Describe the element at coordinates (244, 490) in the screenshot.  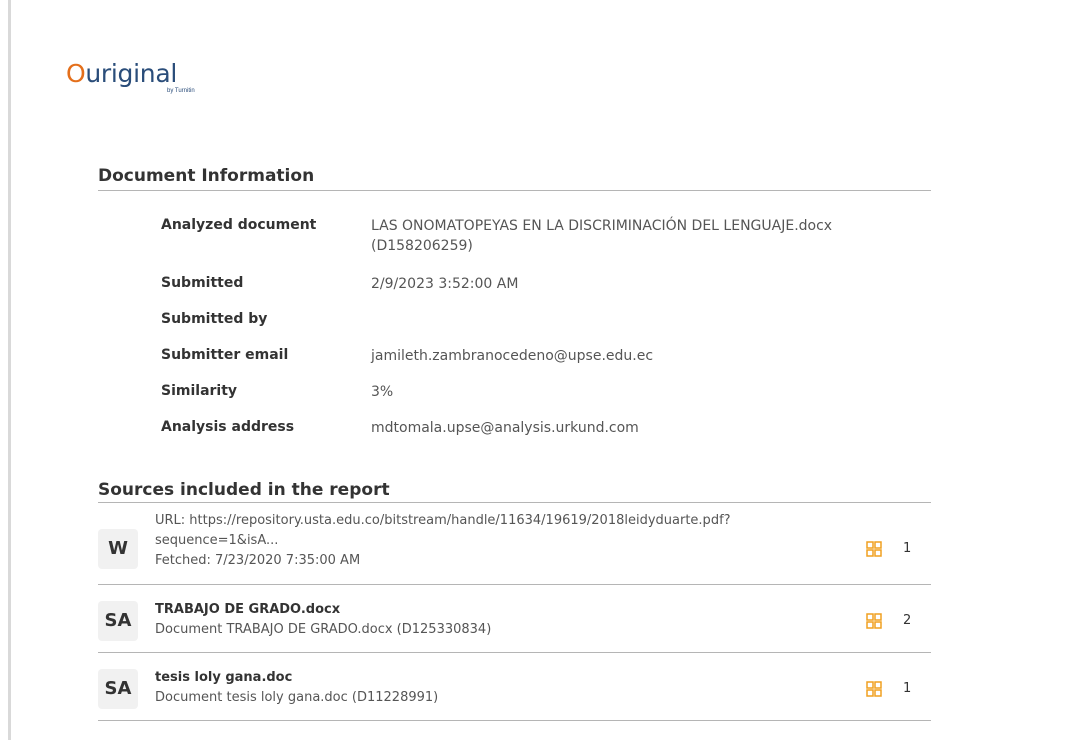
I see `sources-heading: Sources included in the report` at that location.